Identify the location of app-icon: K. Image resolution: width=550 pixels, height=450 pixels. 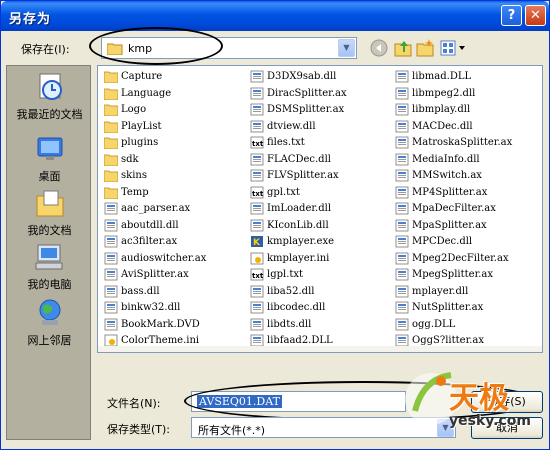
(257, 242).